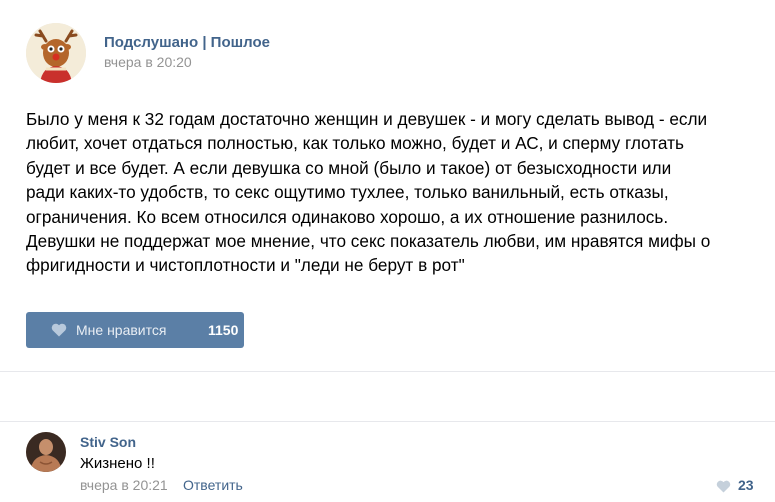  What do you see at coordinates (108, 442) in the screenshot?
I see `commenter-name-link: Stiv Son` at bounding box center [108, 442].